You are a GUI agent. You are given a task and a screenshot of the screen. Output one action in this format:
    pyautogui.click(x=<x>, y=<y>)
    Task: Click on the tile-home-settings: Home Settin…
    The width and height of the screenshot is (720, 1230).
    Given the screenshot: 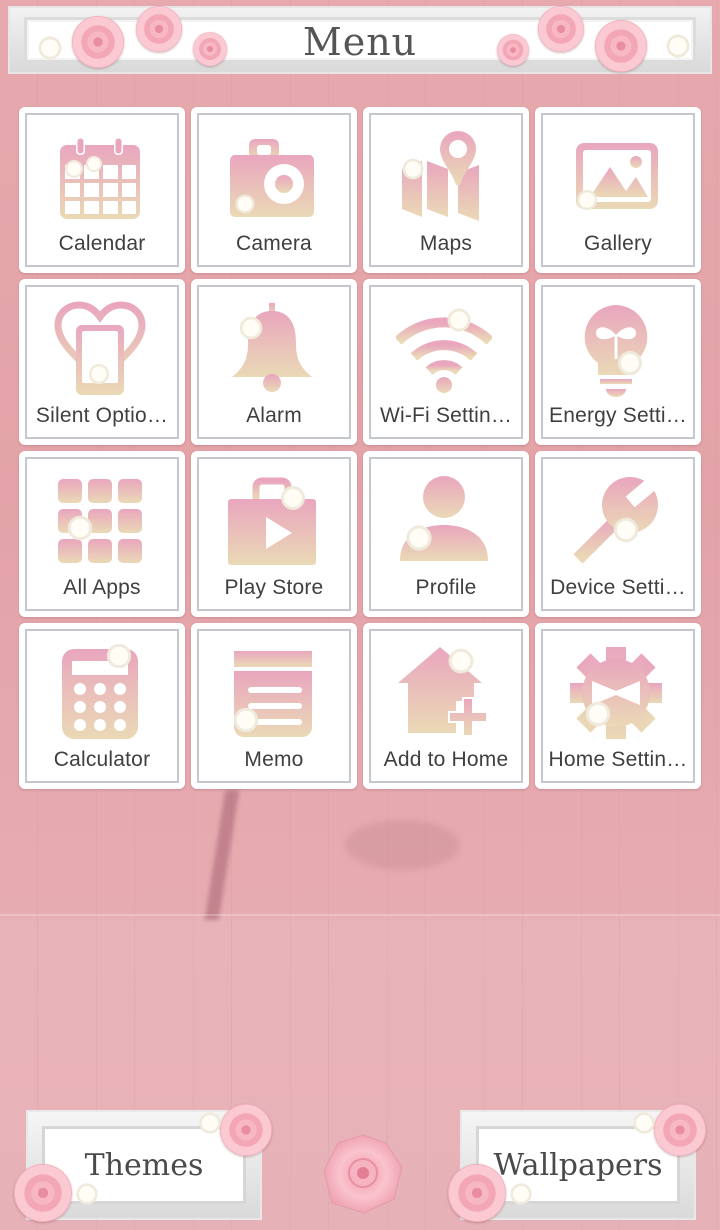 What is the action you would take?
    pyautogui.click(x=618, y=706)
    